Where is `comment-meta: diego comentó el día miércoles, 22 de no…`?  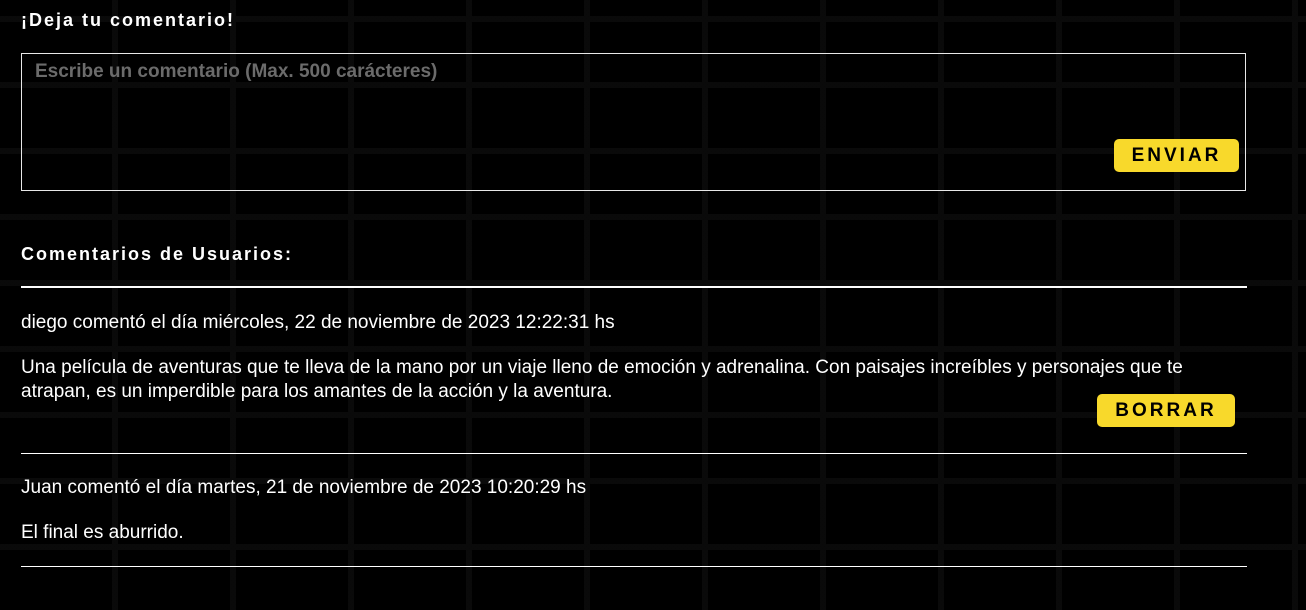 comment-meta: diego comentó el día miércoles, 22 de no… is located at coordinates (318, 322).